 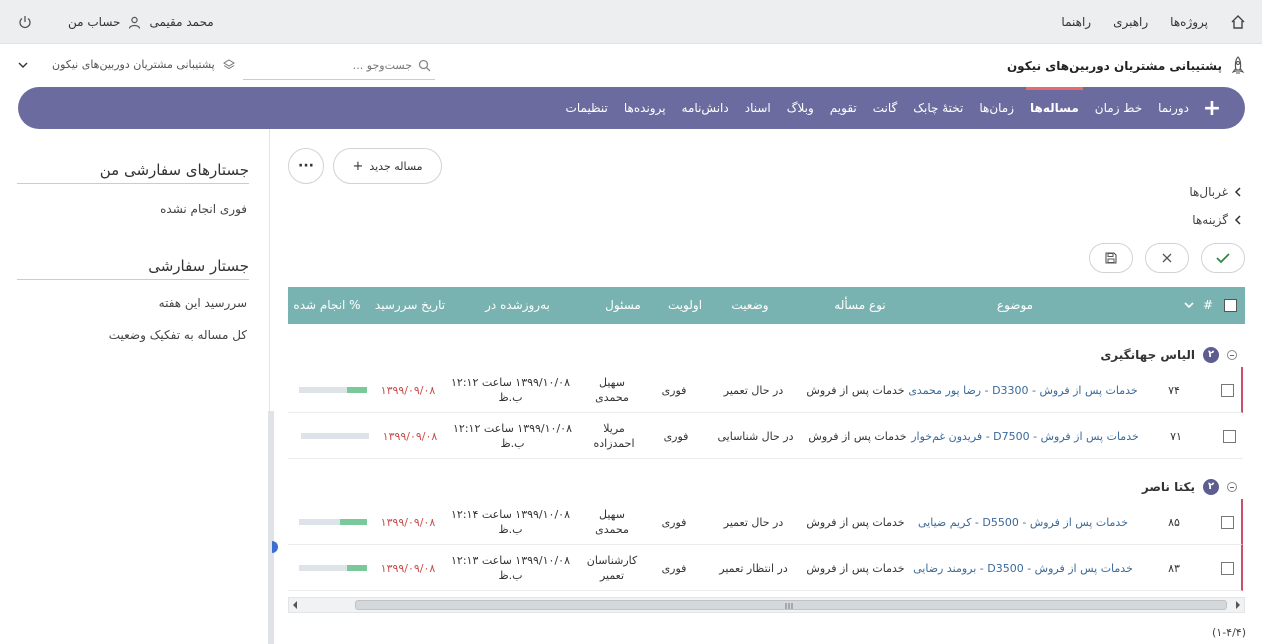 I want to click on issue-subject: خدمات پس از فروش - D3300 - رضا پور محمدی, so click(x=1023, y=390).